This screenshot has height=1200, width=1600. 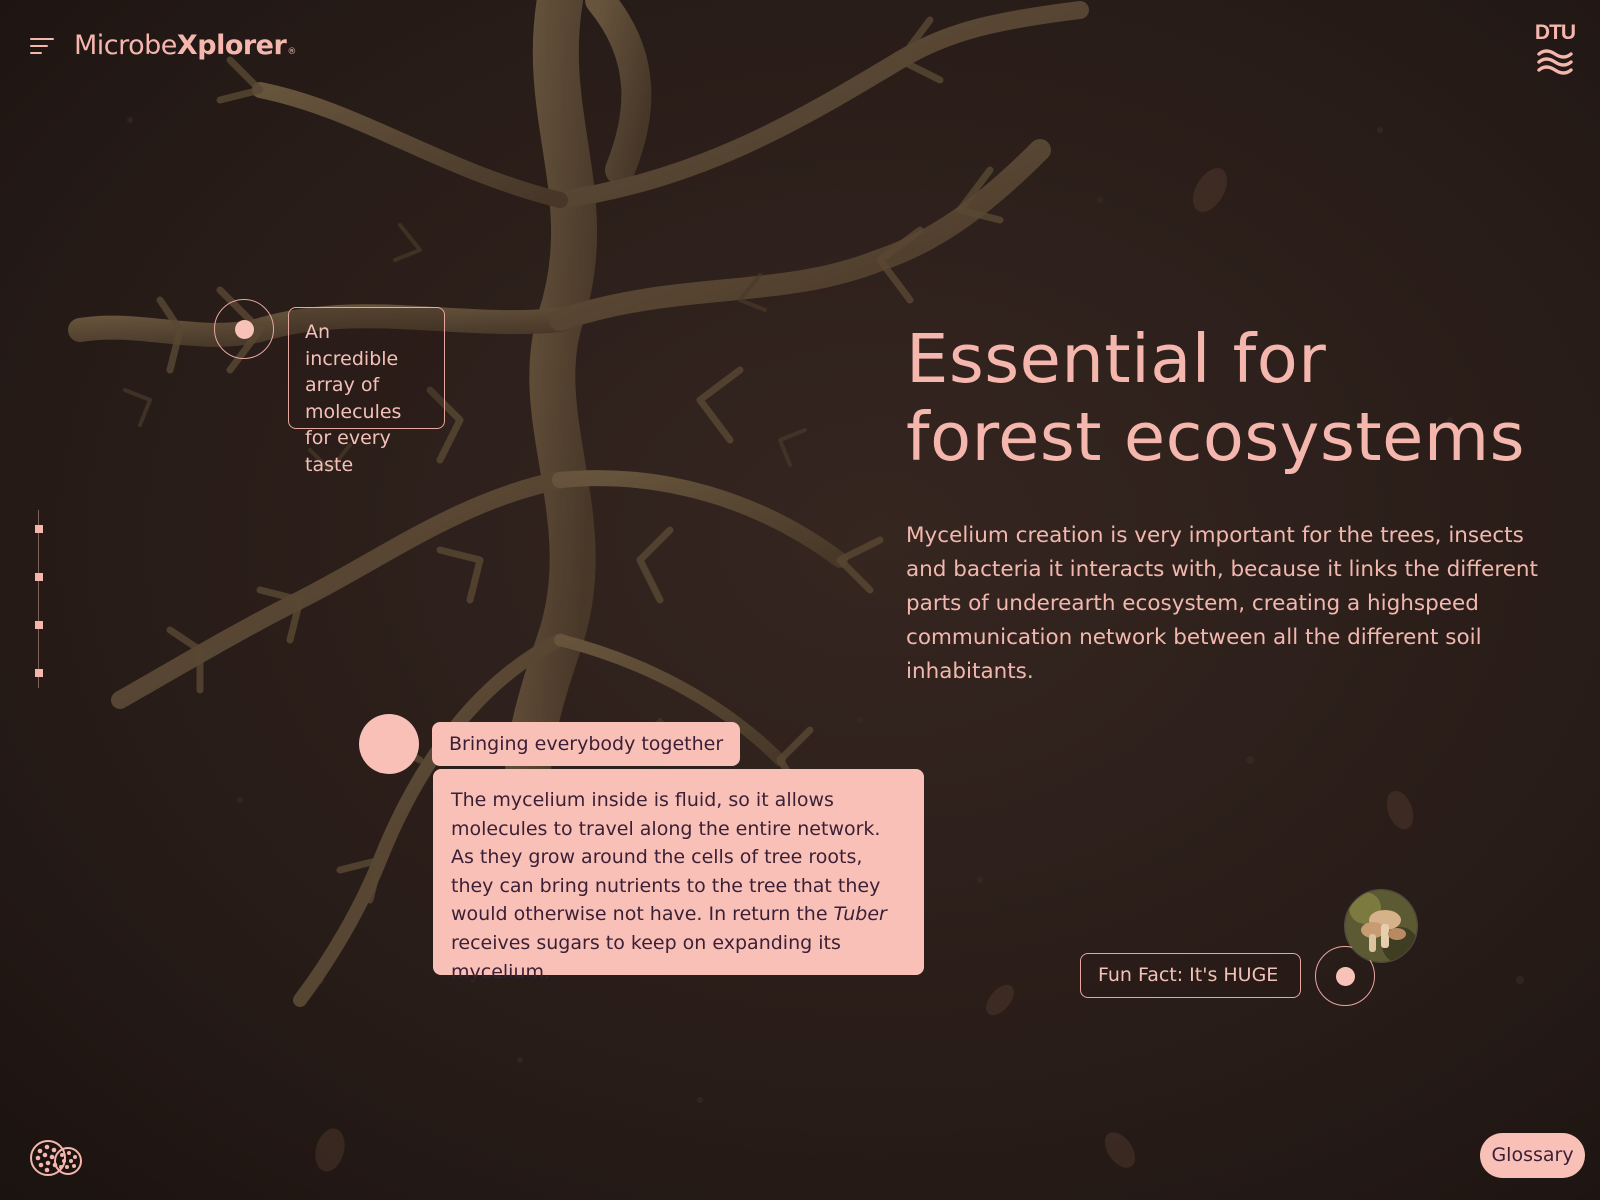 I want to click on hotspot-molecules, so click(x=244, y=329).